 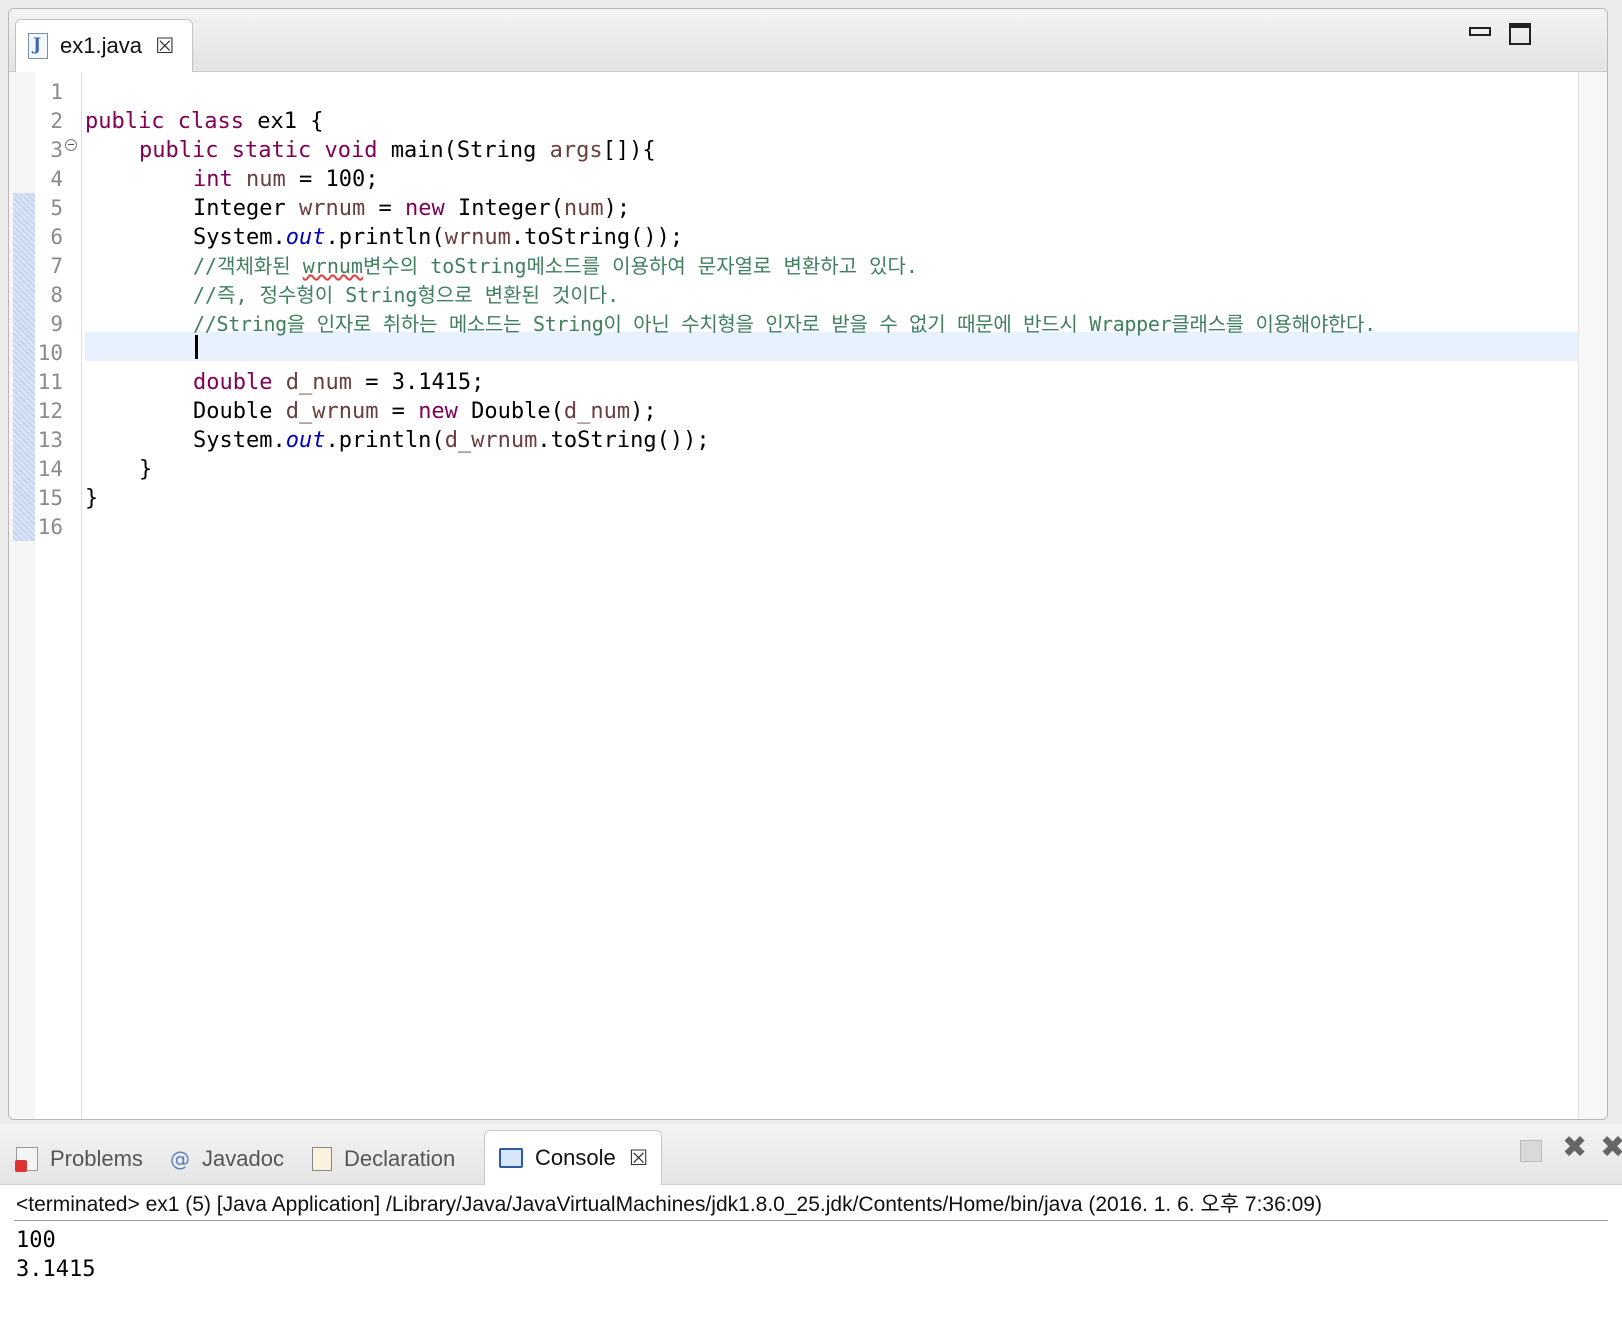 I want to click on maximize-icon, so click(x=1520, y=34).